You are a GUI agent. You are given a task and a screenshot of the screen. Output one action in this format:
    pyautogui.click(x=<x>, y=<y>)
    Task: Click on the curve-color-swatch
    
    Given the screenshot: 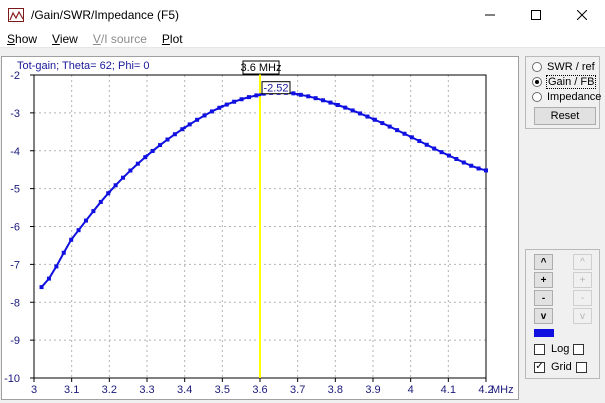 What is the action you would take?
    pyautogui.click(x=544, y=333)
    